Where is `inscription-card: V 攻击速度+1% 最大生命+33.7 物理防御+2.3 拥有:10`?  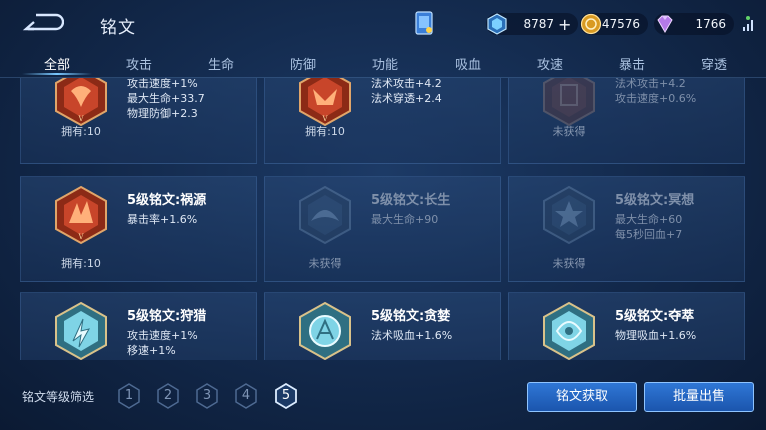 inscription-card: V 攻击速度+1% 最大生命+33.7 物理防御+2.3 拥有:10 is located at coordinates (138, 121).